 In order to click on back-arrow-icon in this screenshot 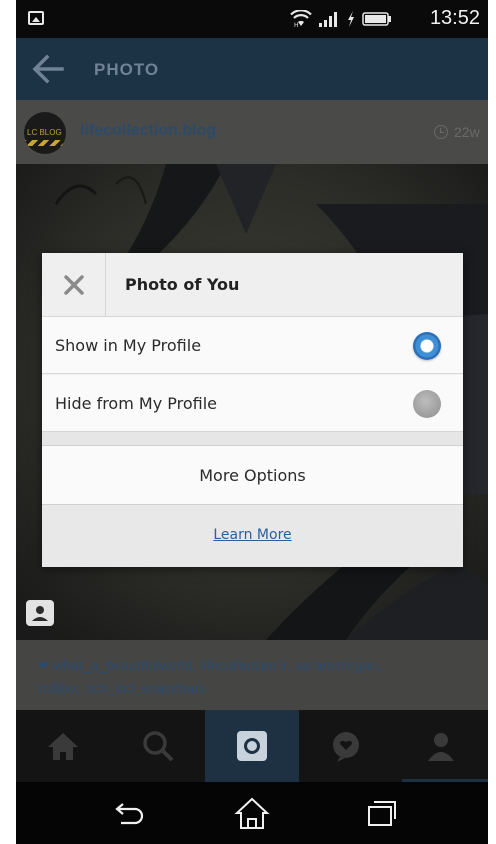, I will do `click(48, 69)`.